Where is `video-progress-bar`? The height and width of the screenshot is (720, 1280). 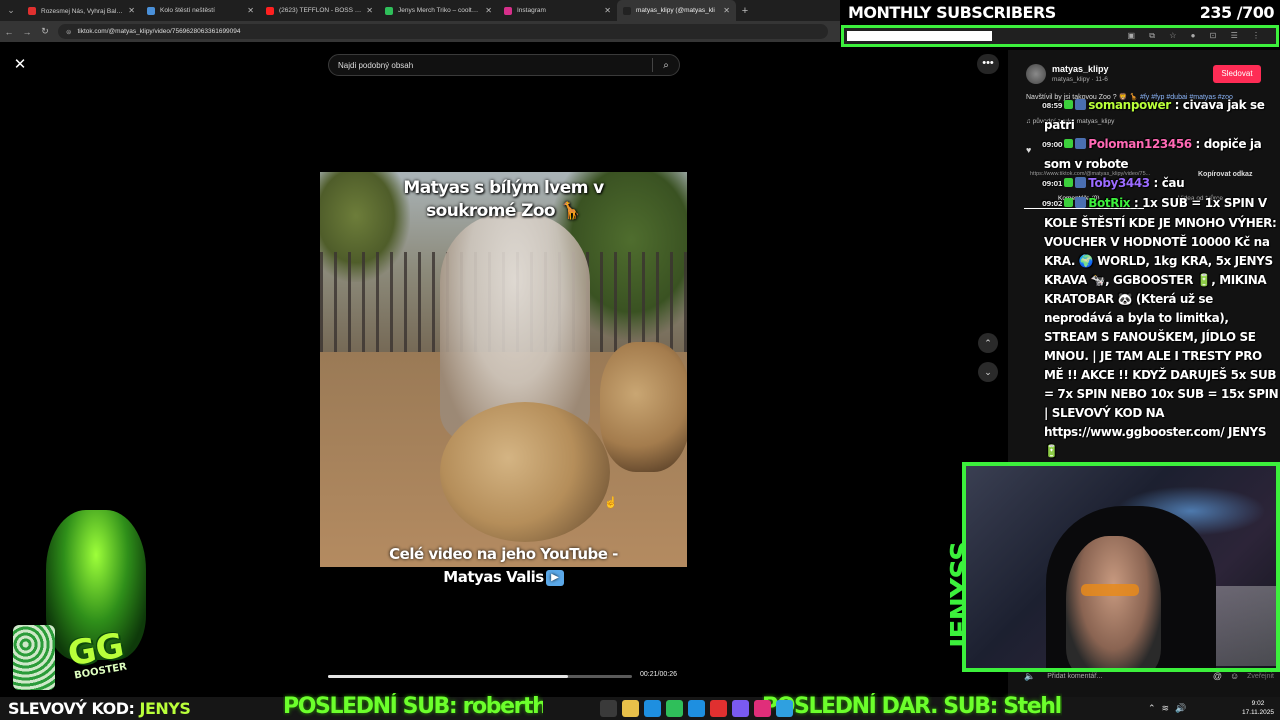
video-progress-bar is located at coordinates (480, 676).